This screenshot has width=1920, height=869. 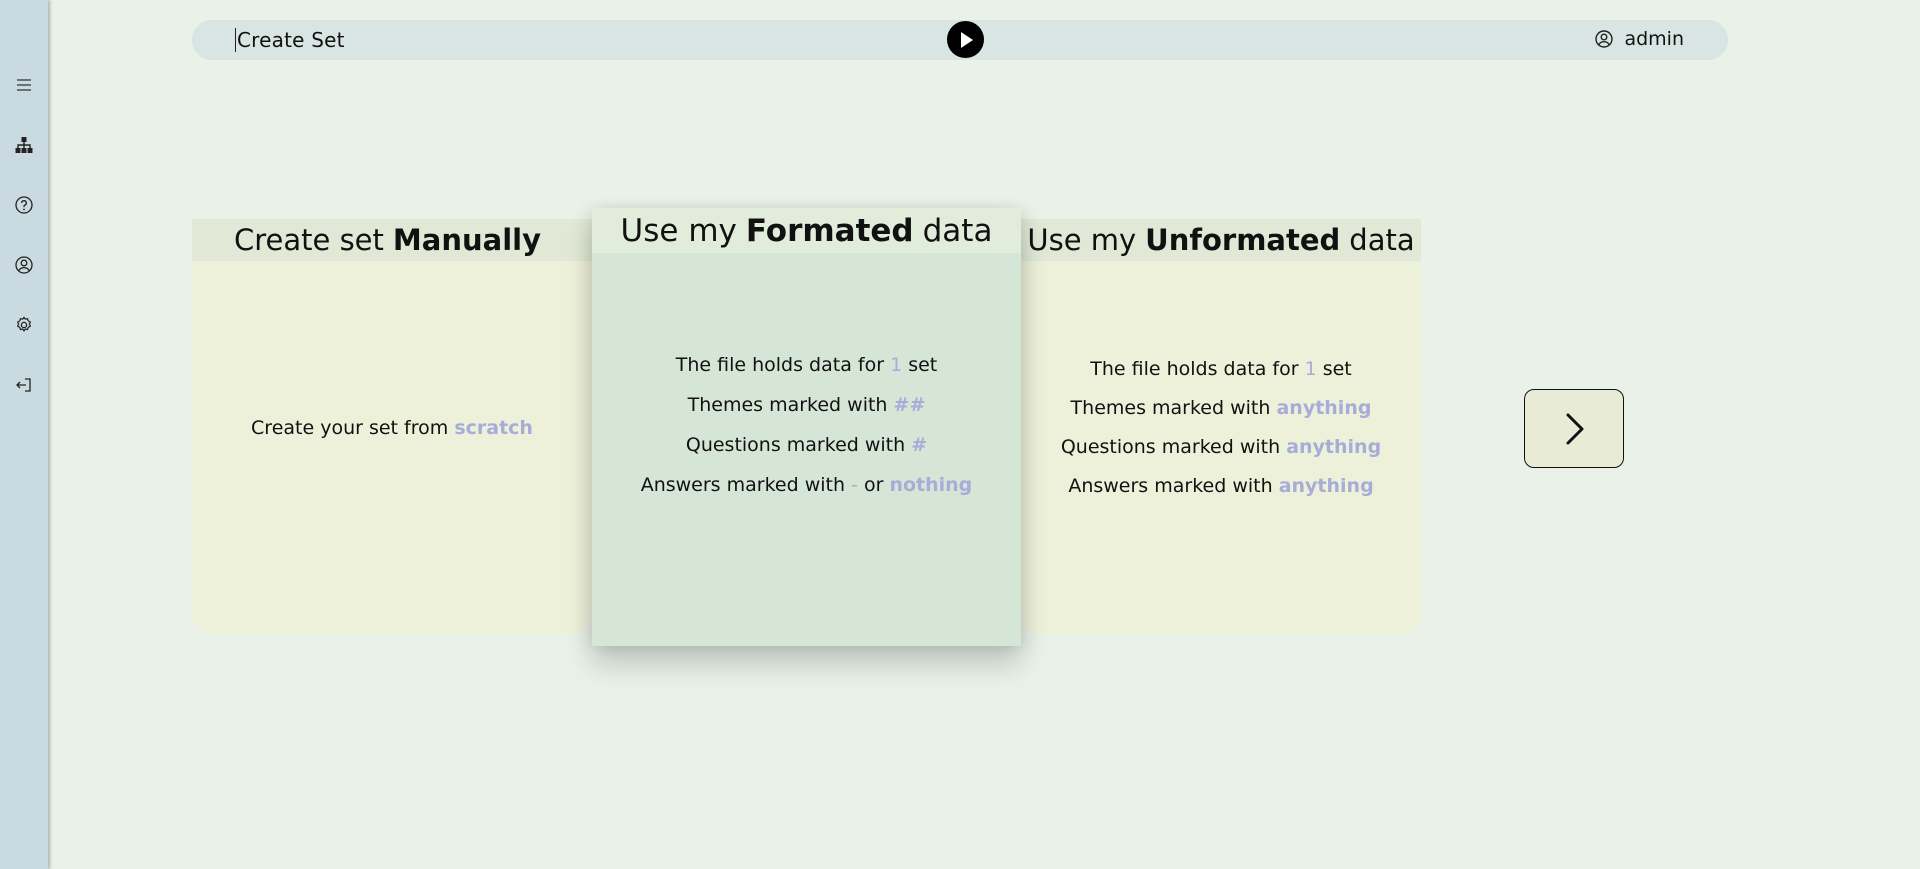 I want to click on description-line-questions: Questions marked with anything, so click(x=1221, y=447).